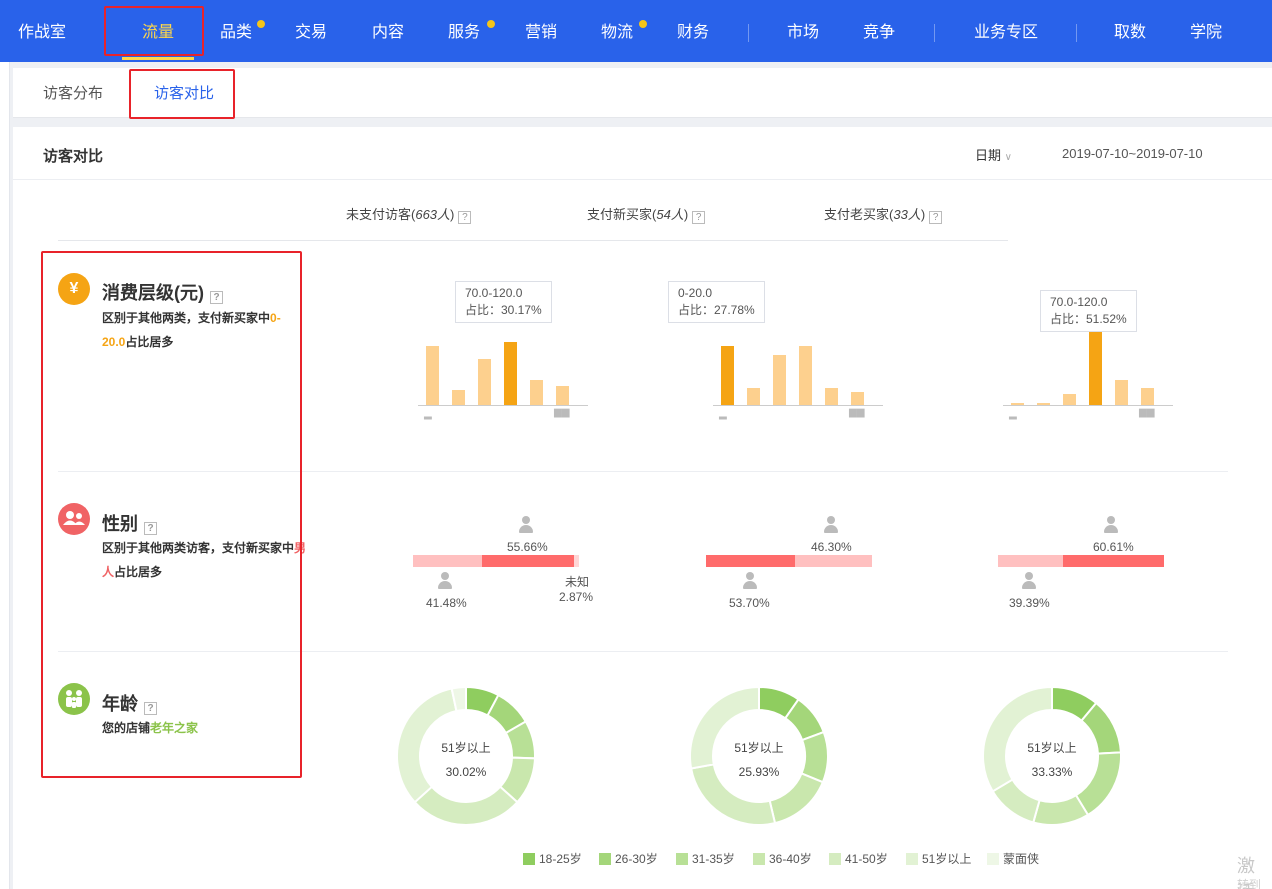  I want to click on desc-highlight: 老年之家, so click(174, 728).